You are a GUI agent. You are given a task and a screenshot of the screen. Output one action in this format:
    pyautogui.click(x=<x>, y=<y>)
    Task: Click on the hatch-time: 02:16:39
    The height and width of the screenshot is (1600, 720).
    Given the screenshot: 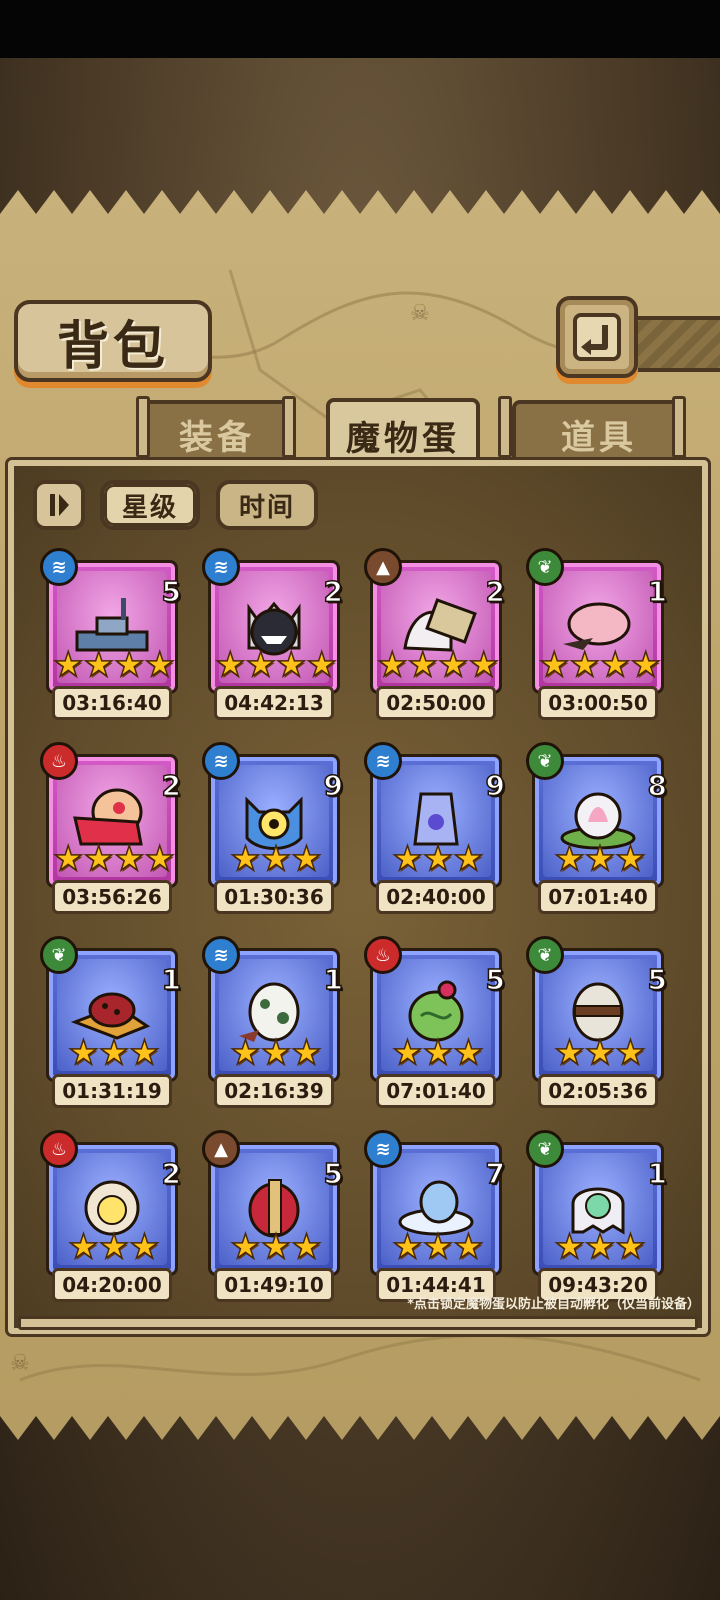 What is the action you would take?
    pyautogui.click(x=274, y=1091)
    